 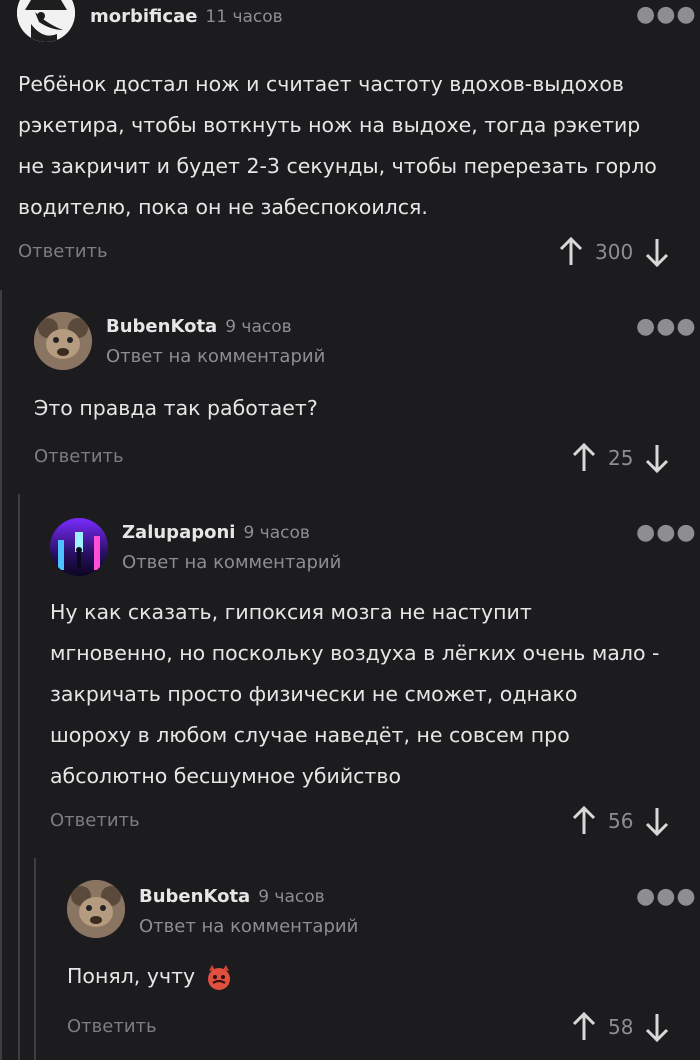 I want to click on plague-doctor-avatar, so click(x=46, y=21).